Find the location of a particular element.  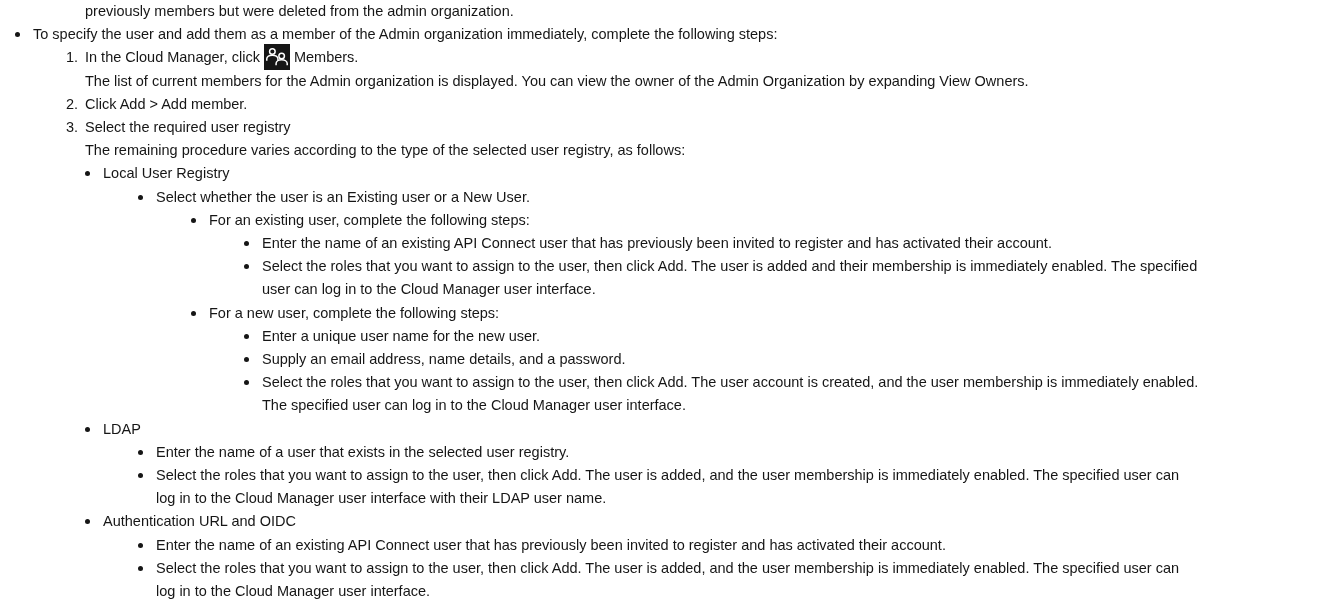

list-item-text: LDAP is located at coordinates (122, 428).